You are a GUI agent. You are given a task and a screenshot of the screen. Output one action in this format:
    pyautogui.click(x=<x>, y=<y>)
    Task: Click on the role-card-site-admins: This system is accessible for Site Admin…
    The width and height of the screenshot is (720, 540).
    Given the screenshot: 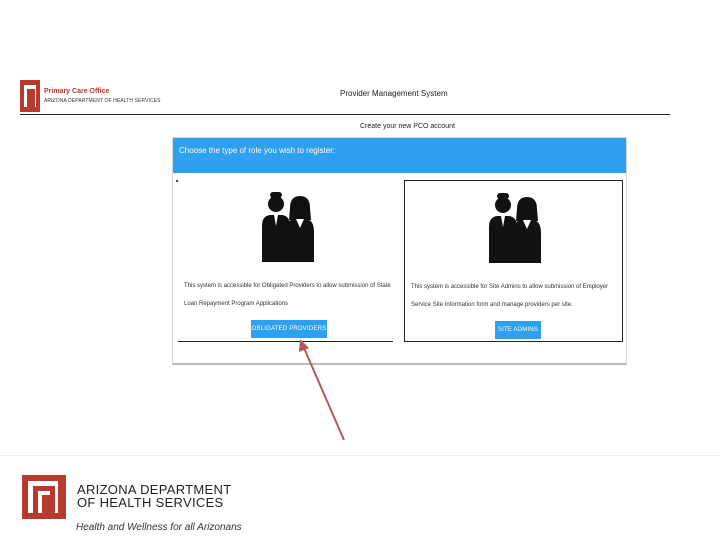 What is the action you would take?
    pyautogui.click(x=513, y=261)
    